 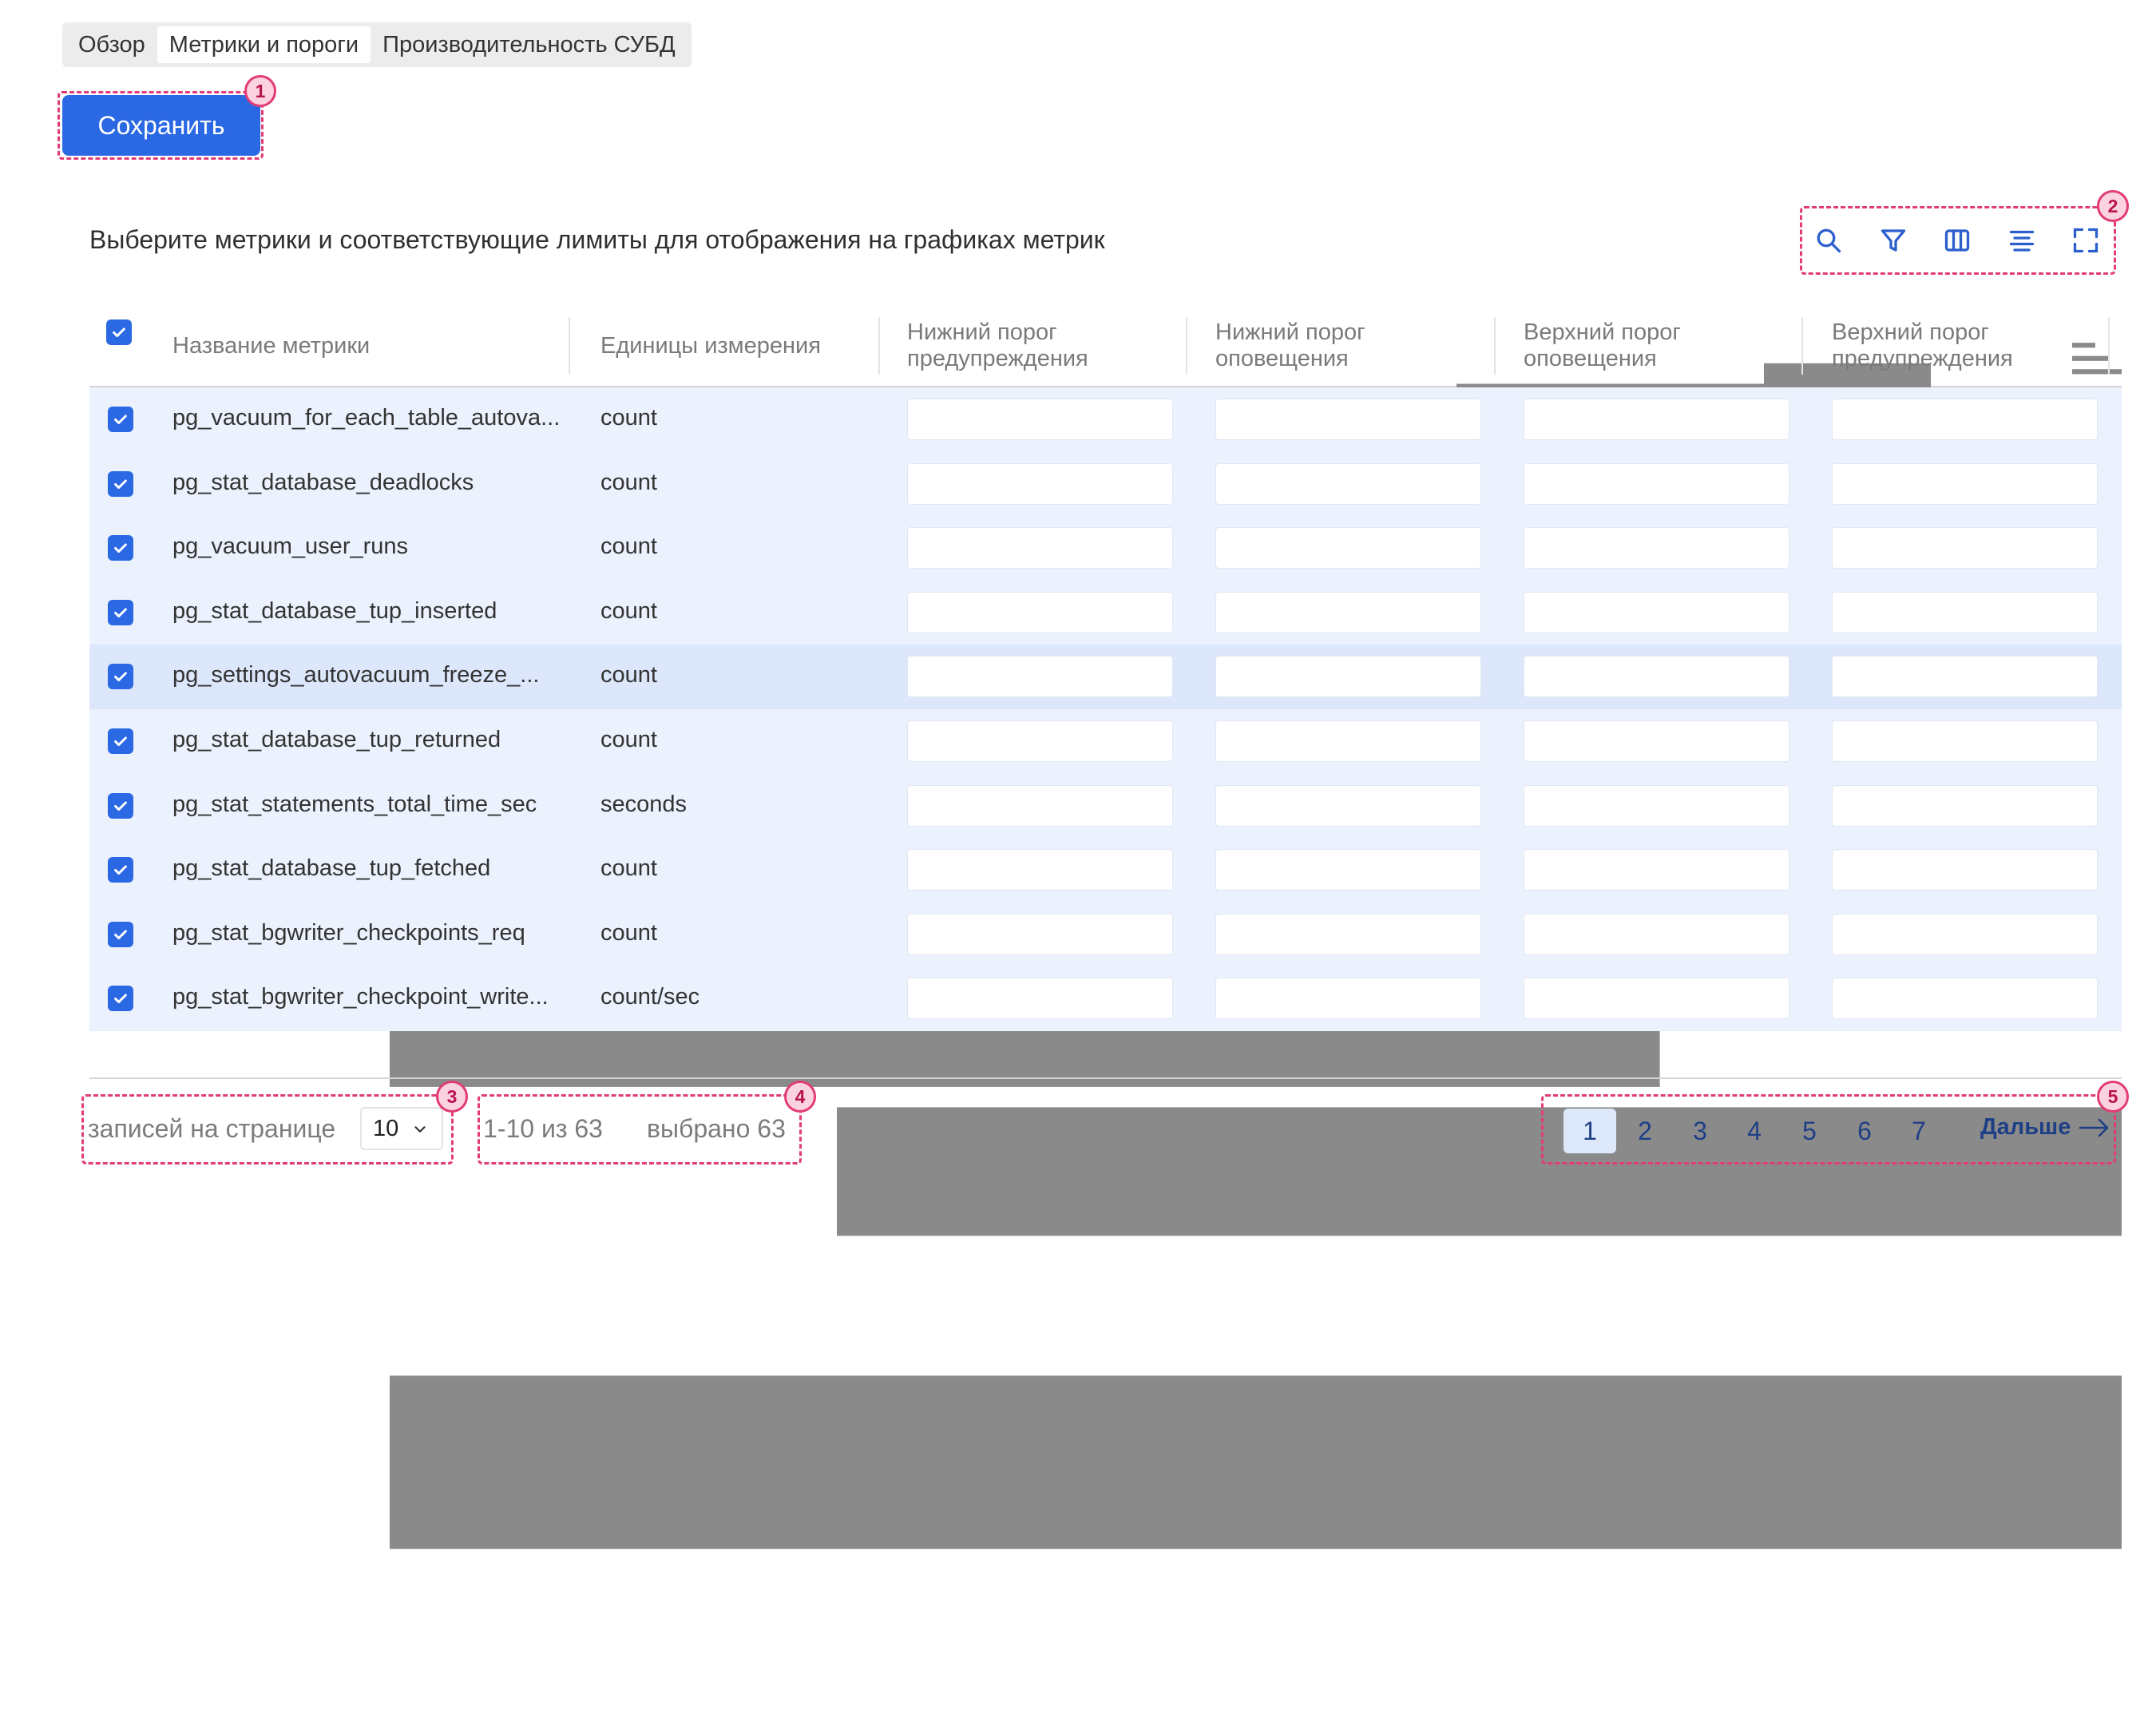 What do you see at coordinates (1011, 346) in the screenshot?
I see `column-header-lower-warning: Нижний порог предупреждения` at bounding box center [1011, 346].